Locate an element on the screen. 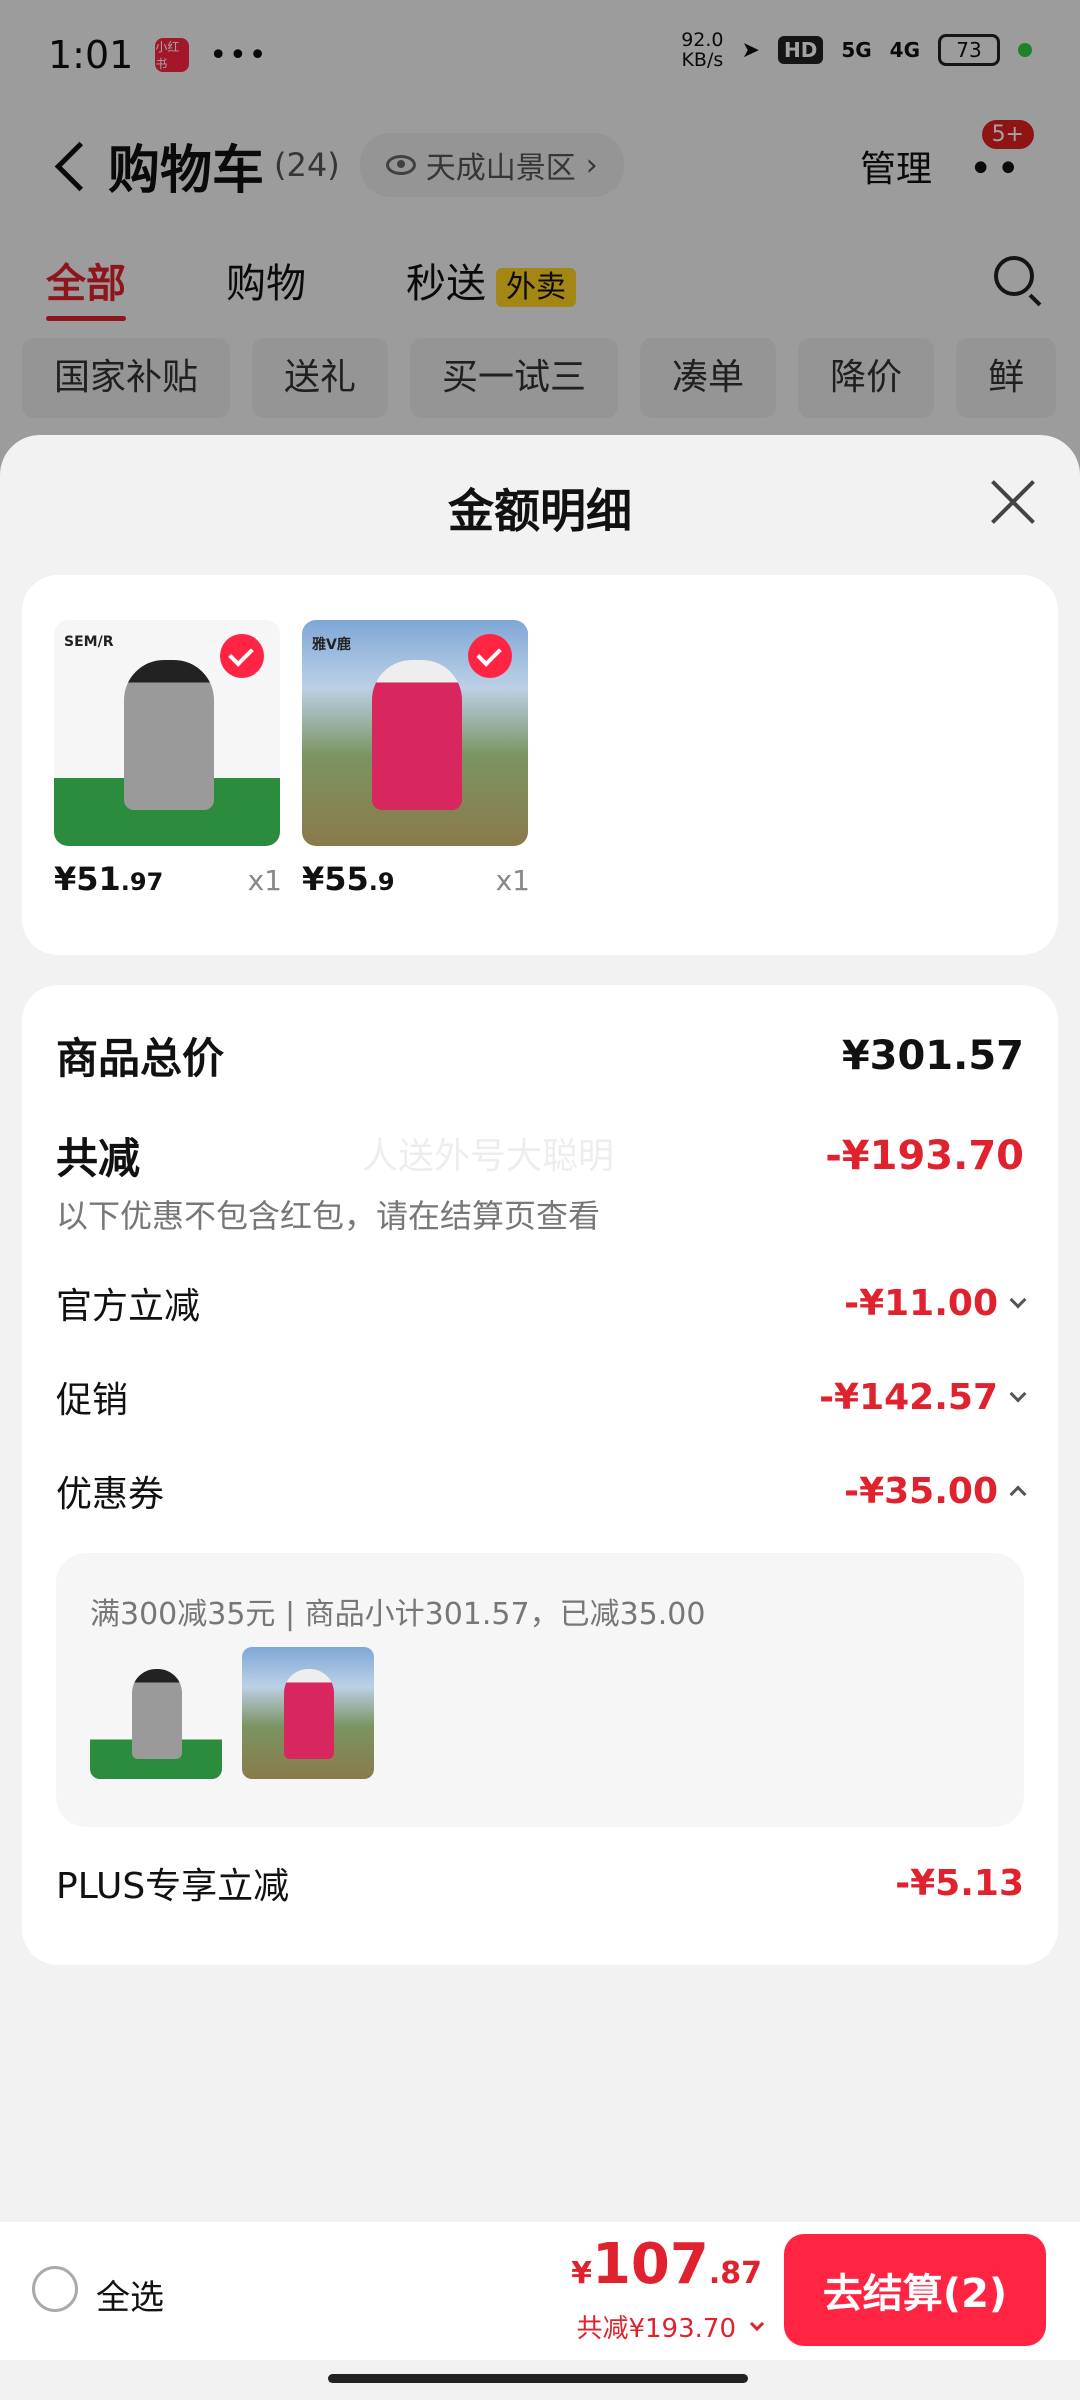 This screenshot has width=1080, height=2400. brand-logo: SEM/R is located at coordinates (89, 642).